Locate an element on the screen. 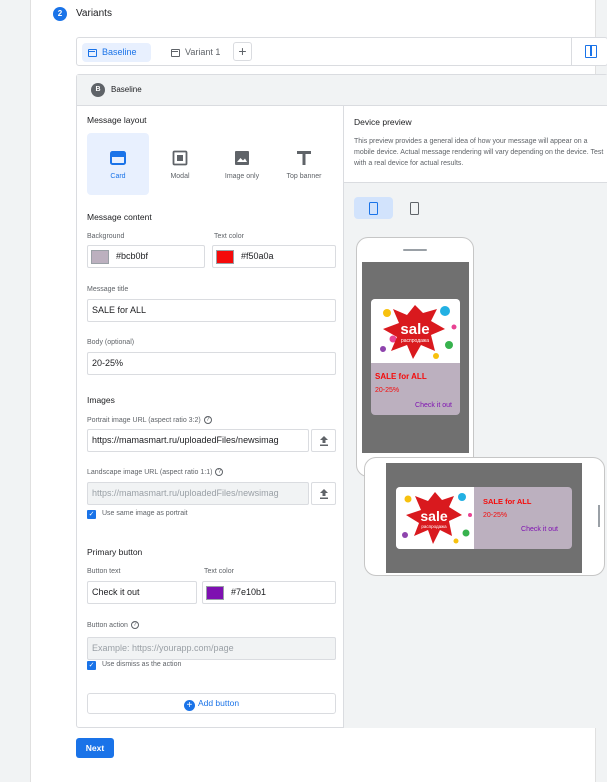 The height and width of the screenshot is (782, 607). button-action-label: Button action? is located at coordinates (113, 625).